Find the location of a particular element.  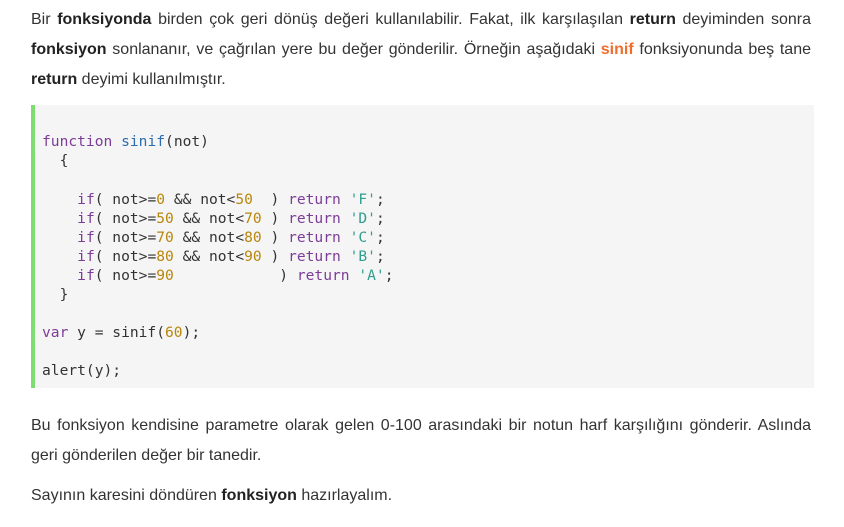

string: 'C' is located at coordinates (362, 237).